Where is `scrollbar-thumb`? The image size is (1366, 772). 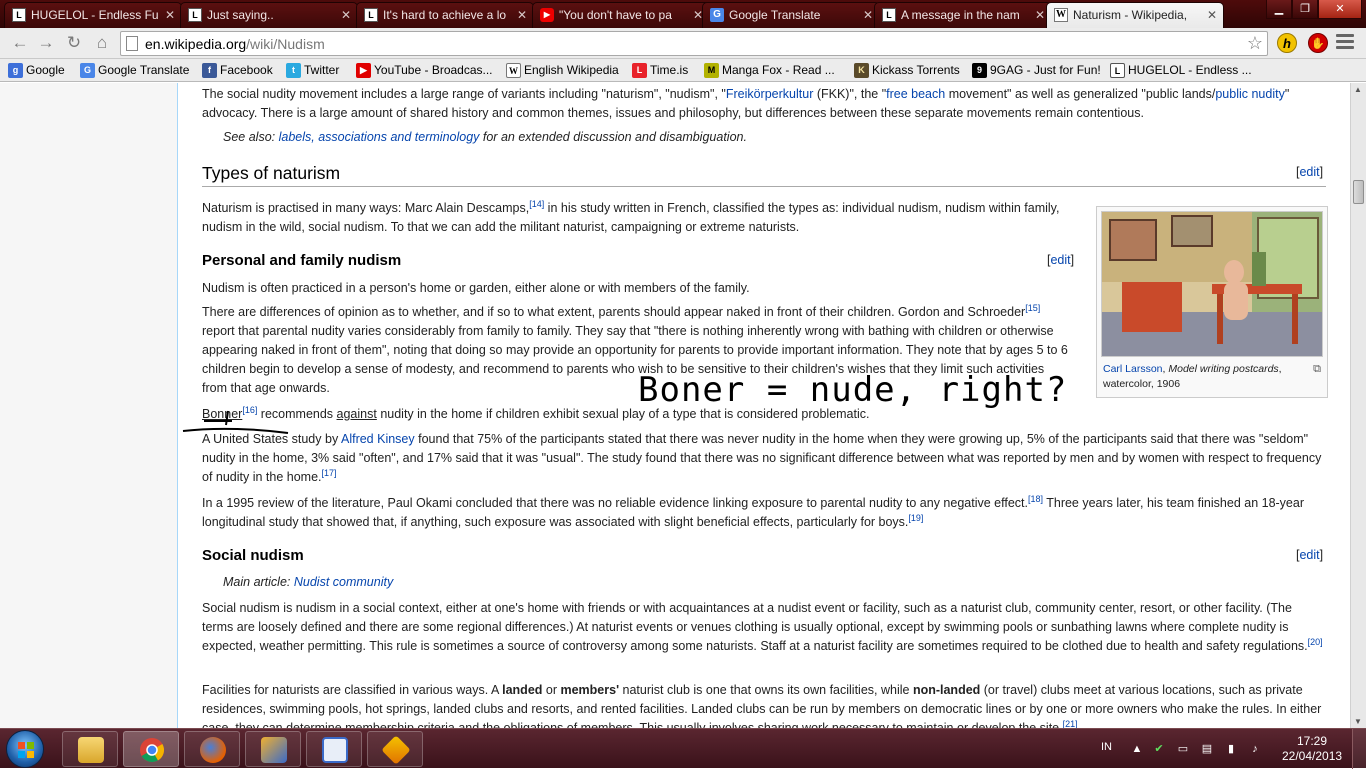 scrollbar-thumb is located at coordinates (1358, 192).